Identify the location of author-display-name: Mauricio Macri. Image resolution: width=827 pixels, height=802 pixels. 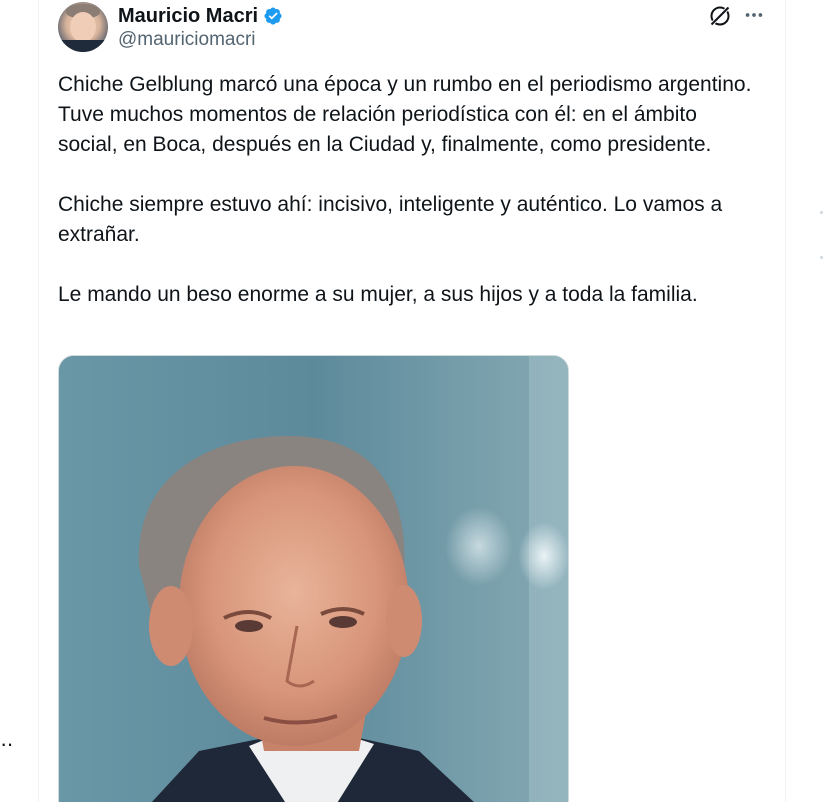
(188, 16).